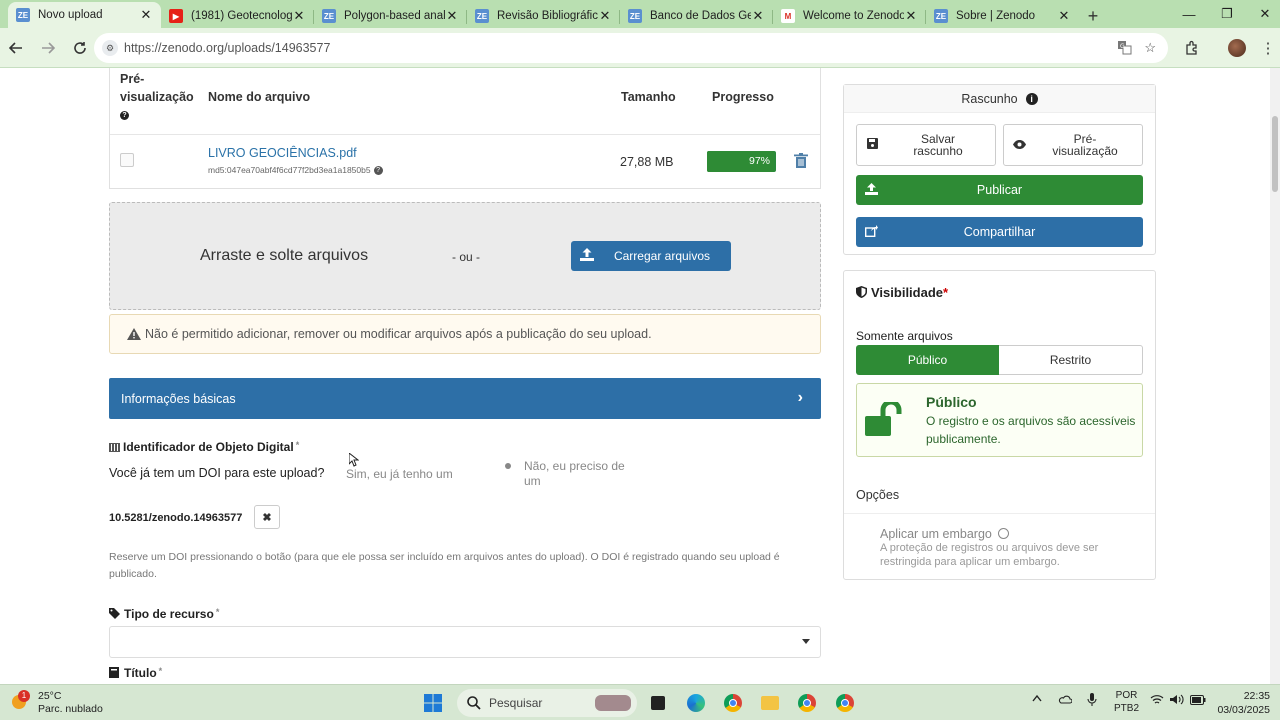 This screenshot has width=1280, height=720. Describe the element at coordinates (1037, 699) in the screenshot. I see `chevron-up-icon` at that location.